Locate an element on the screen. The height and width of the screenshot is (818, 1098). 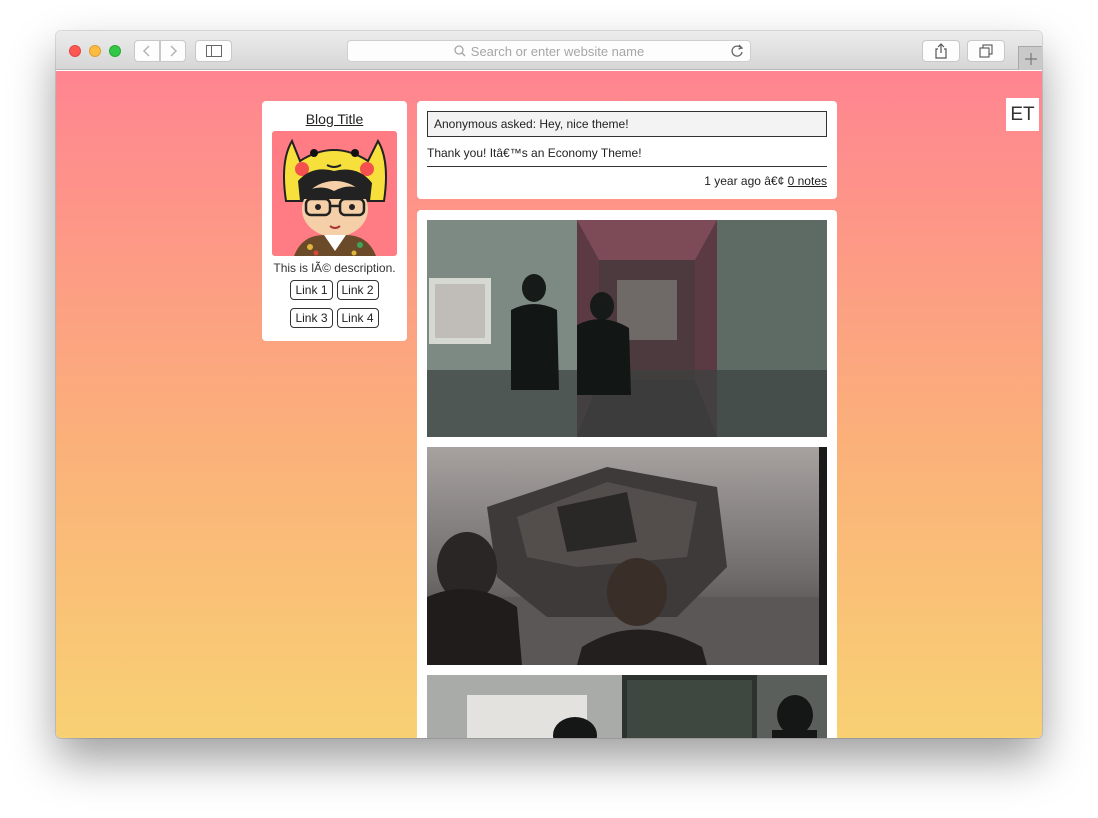
post-timestamp: 1 year ago â€¢ is located at coordinates (744, 181).